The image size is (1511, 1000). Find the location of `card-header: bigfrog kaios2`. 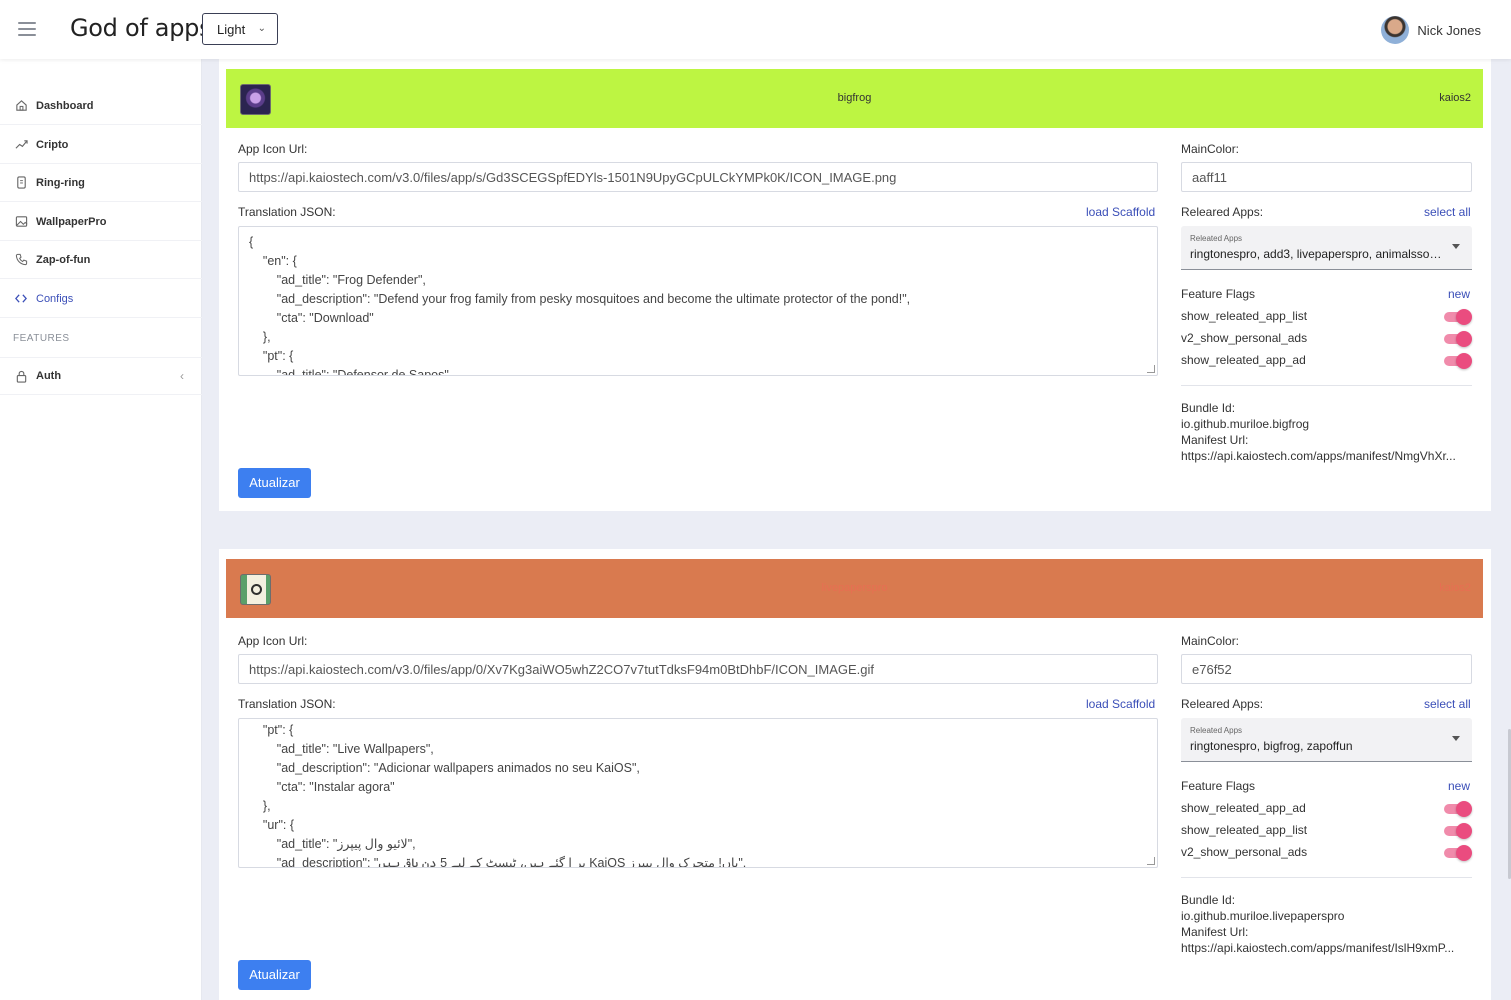

card-header: bigfrog kaios2 is located at coordinates (854, 98).